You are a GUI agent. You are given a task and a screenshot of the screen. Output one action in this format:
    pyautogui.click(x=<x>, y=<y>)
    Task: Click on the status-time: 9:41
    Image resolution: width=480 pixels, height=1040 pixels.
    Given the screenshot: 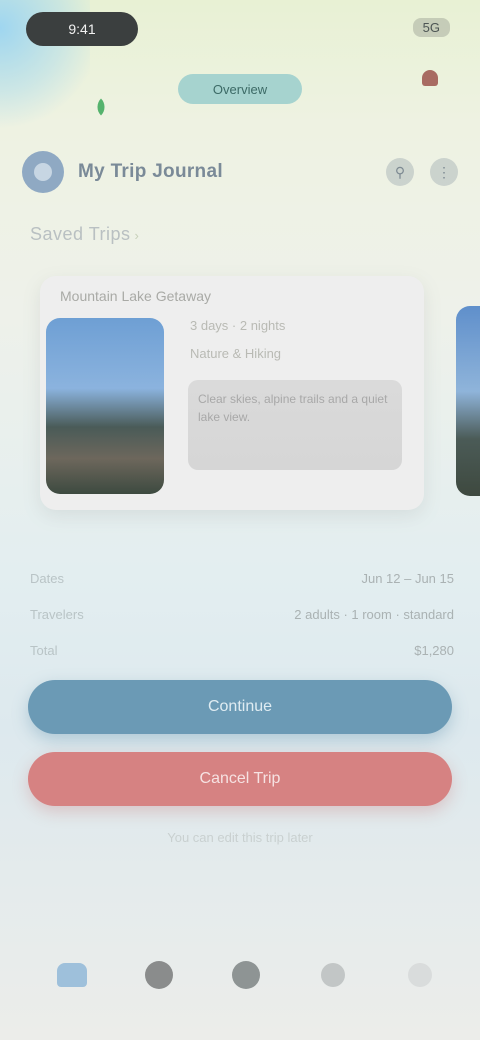 What is the action you would take?
    pyautogui.click(x=82, y=29)
    